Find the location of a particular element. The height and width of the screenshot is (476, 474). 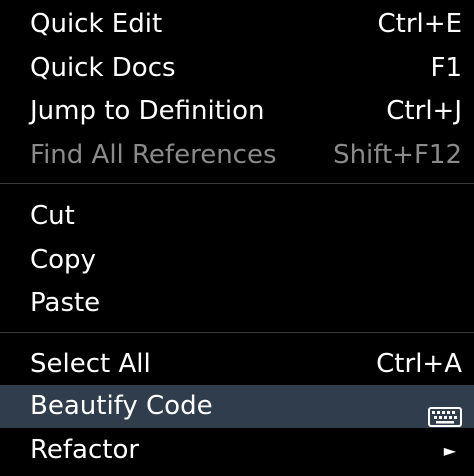

keyboard-icon is located at coordinates (445, 412).